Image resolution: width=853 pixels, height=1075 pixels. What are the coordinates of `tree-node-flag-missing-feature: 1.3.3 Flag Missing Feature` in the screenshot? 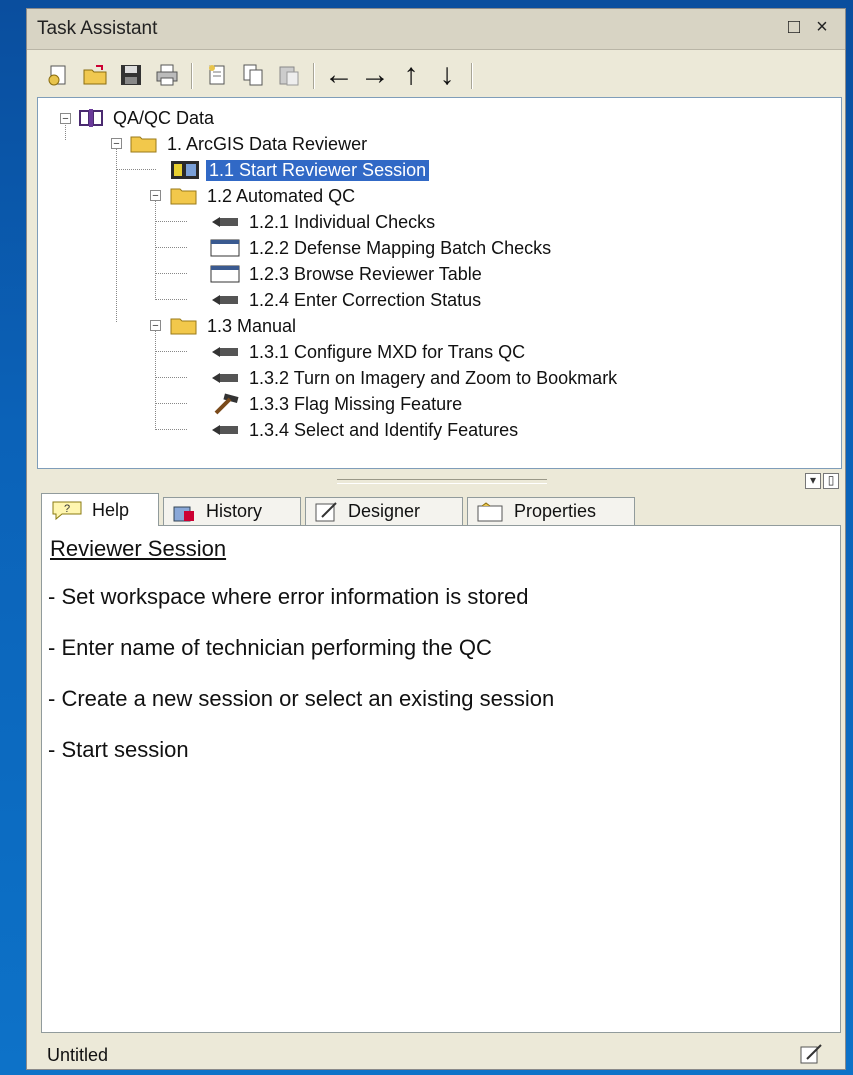 It's located at (337, 404).